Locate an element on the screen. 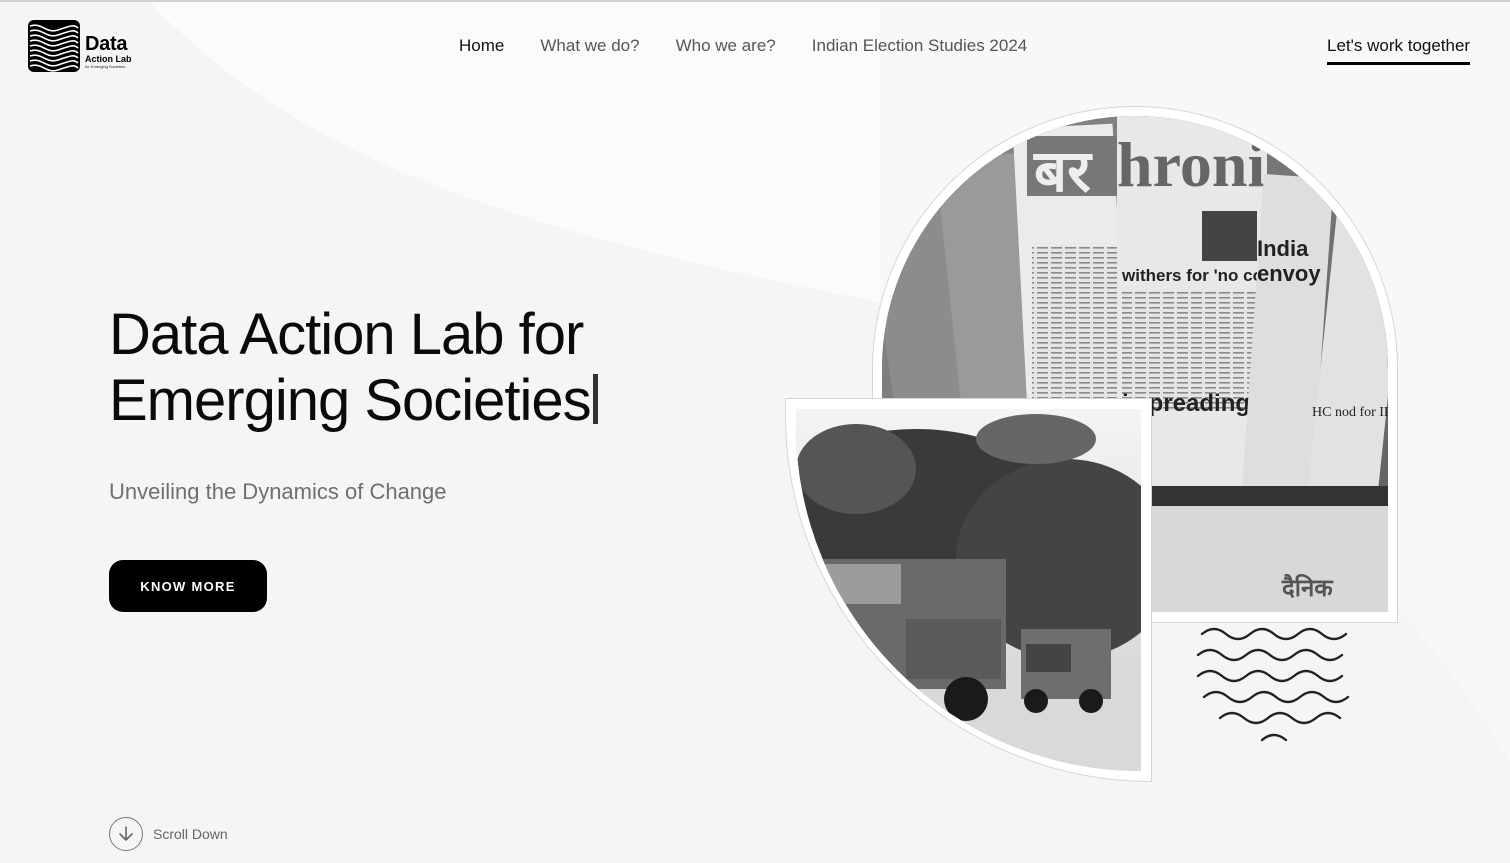 This screenshot has height=863, width=1510. scroll-down-link: Scroll Down is located at coordinates (168, 834).